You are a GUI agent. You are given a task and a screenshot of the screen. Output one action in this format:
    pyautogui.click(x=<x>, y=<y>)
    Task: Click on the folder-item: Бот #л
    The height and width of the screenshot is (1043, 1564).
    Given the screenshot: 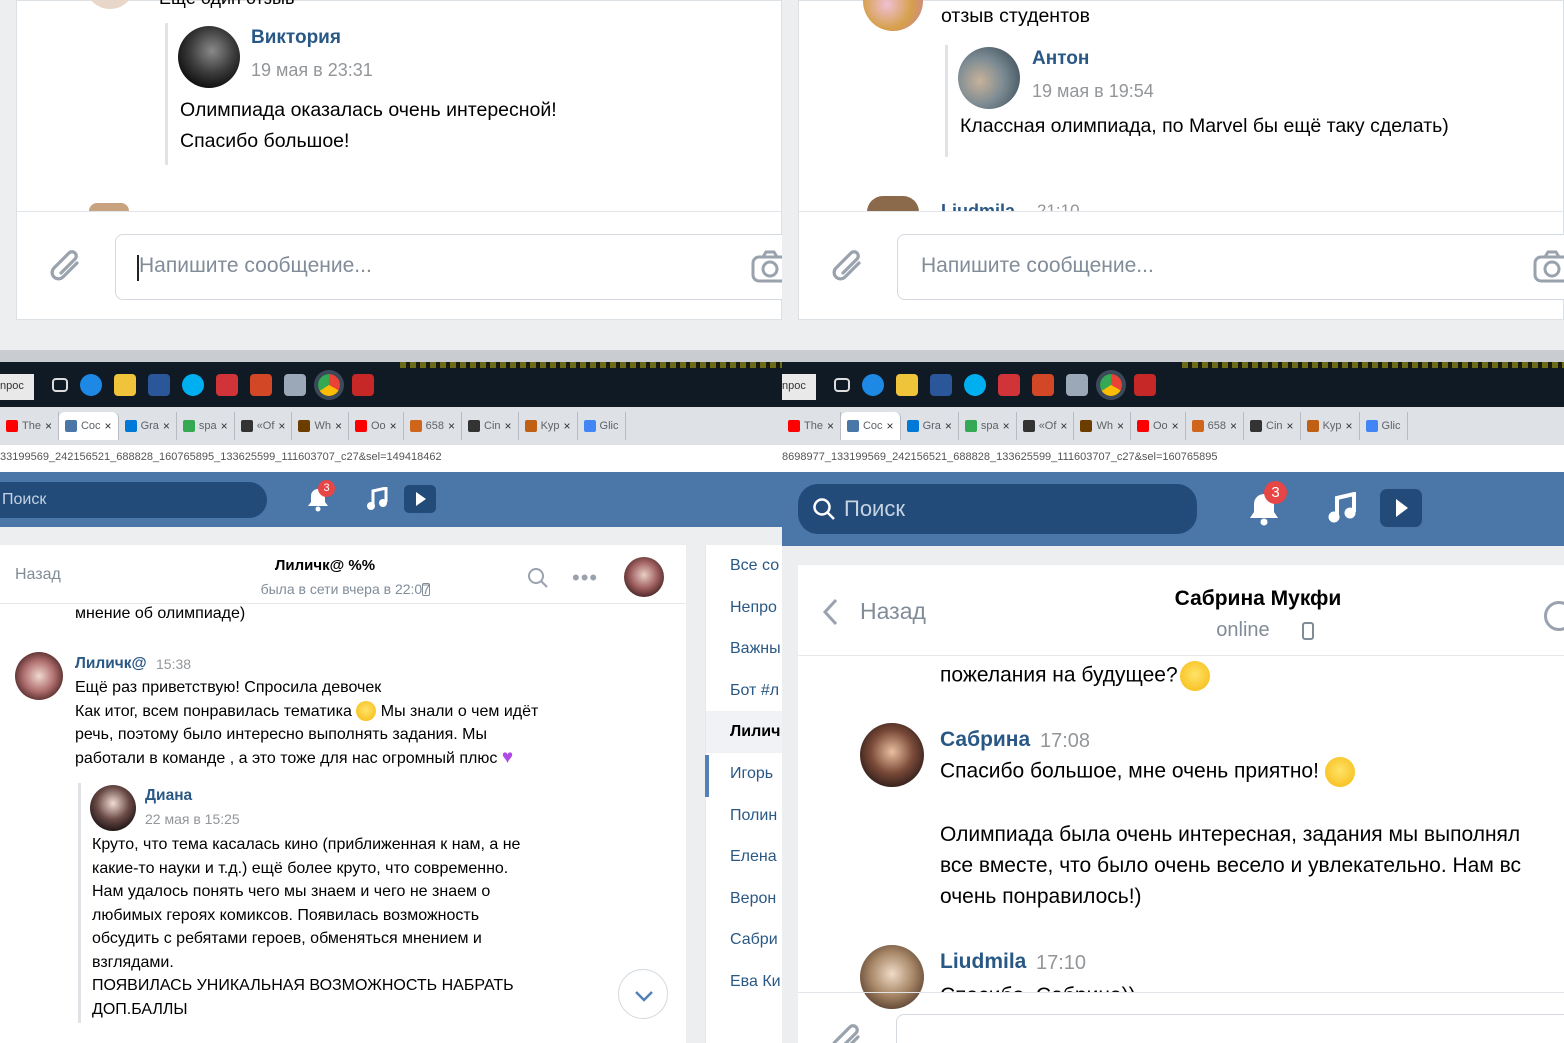 What is the action you would take?
    pyautogui.click(x=744, y=691)
    